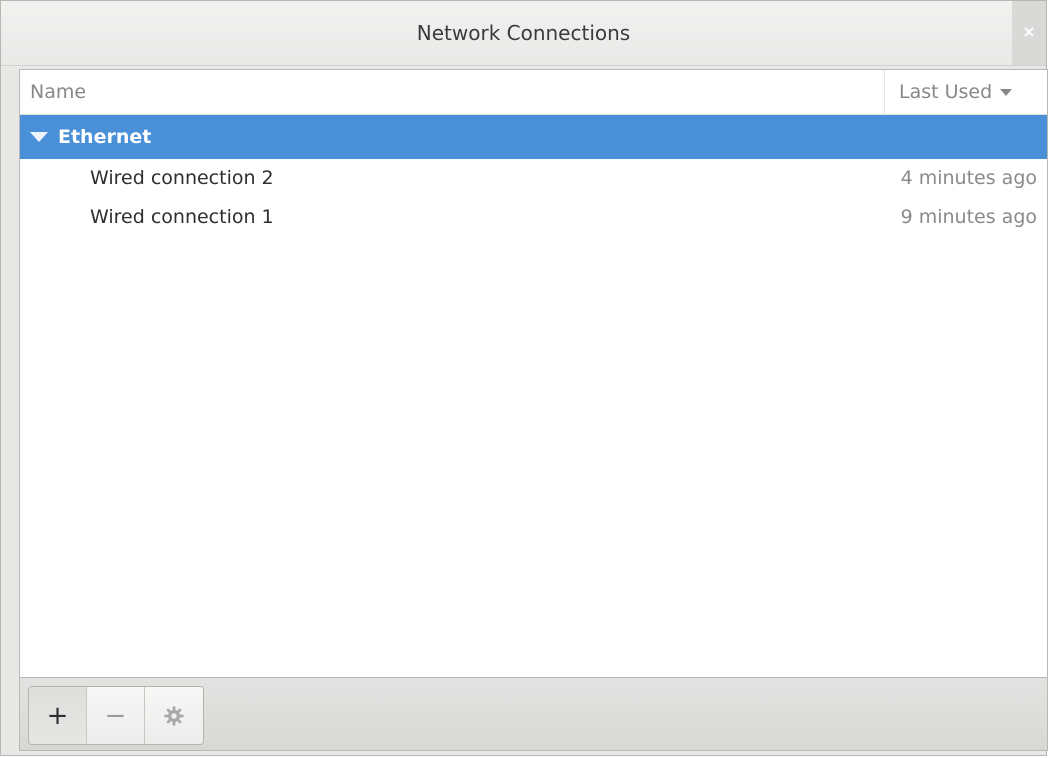  I want to click on column-header-last-used-label: Last Used, so click(946, 92).